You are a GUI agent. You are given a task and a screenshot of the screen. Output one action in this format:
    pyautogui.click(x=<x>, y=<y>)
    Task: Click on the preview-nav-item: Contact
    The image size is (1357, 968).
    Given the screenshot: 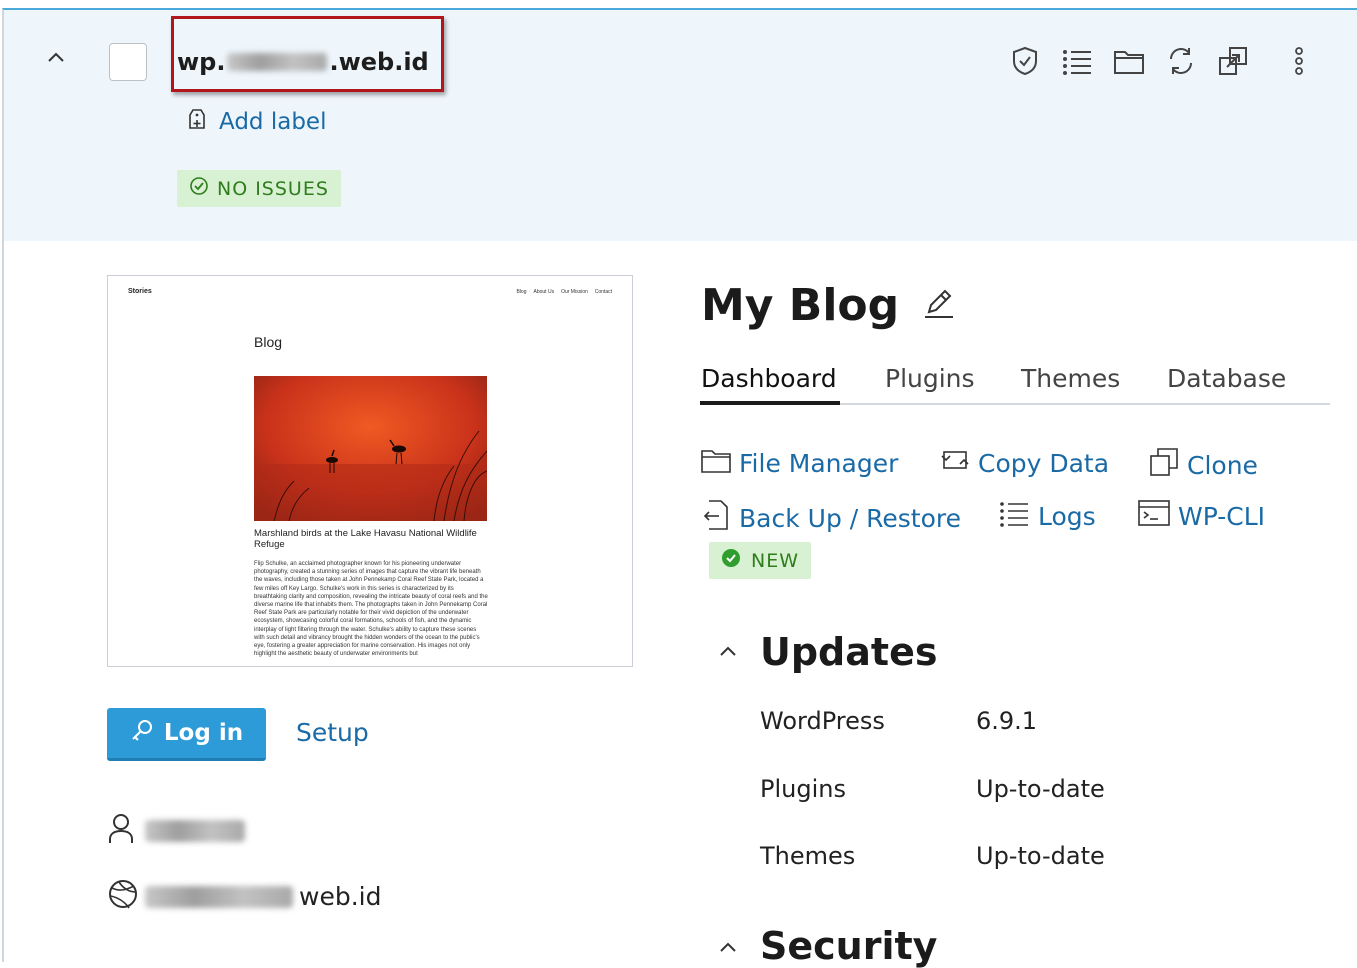 What is the action you would take?
    pyautogui.click(x=603, y=292)
    